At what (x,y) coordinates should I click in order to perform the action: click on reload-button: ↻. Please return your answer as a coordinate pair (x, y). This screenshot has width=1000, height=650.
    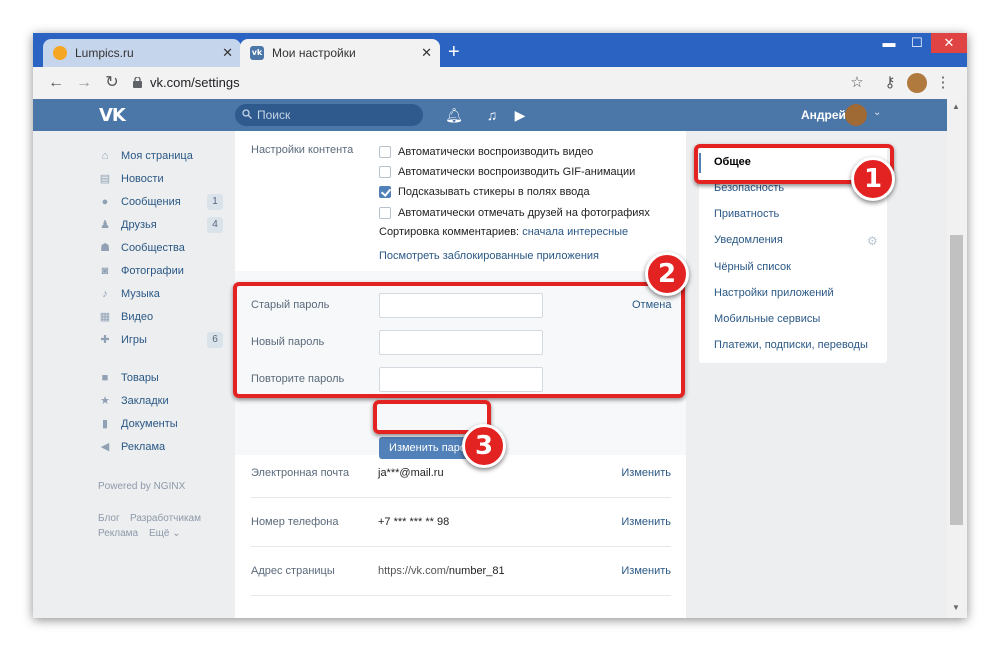
    Looking at the image, I should click on (112, 83).